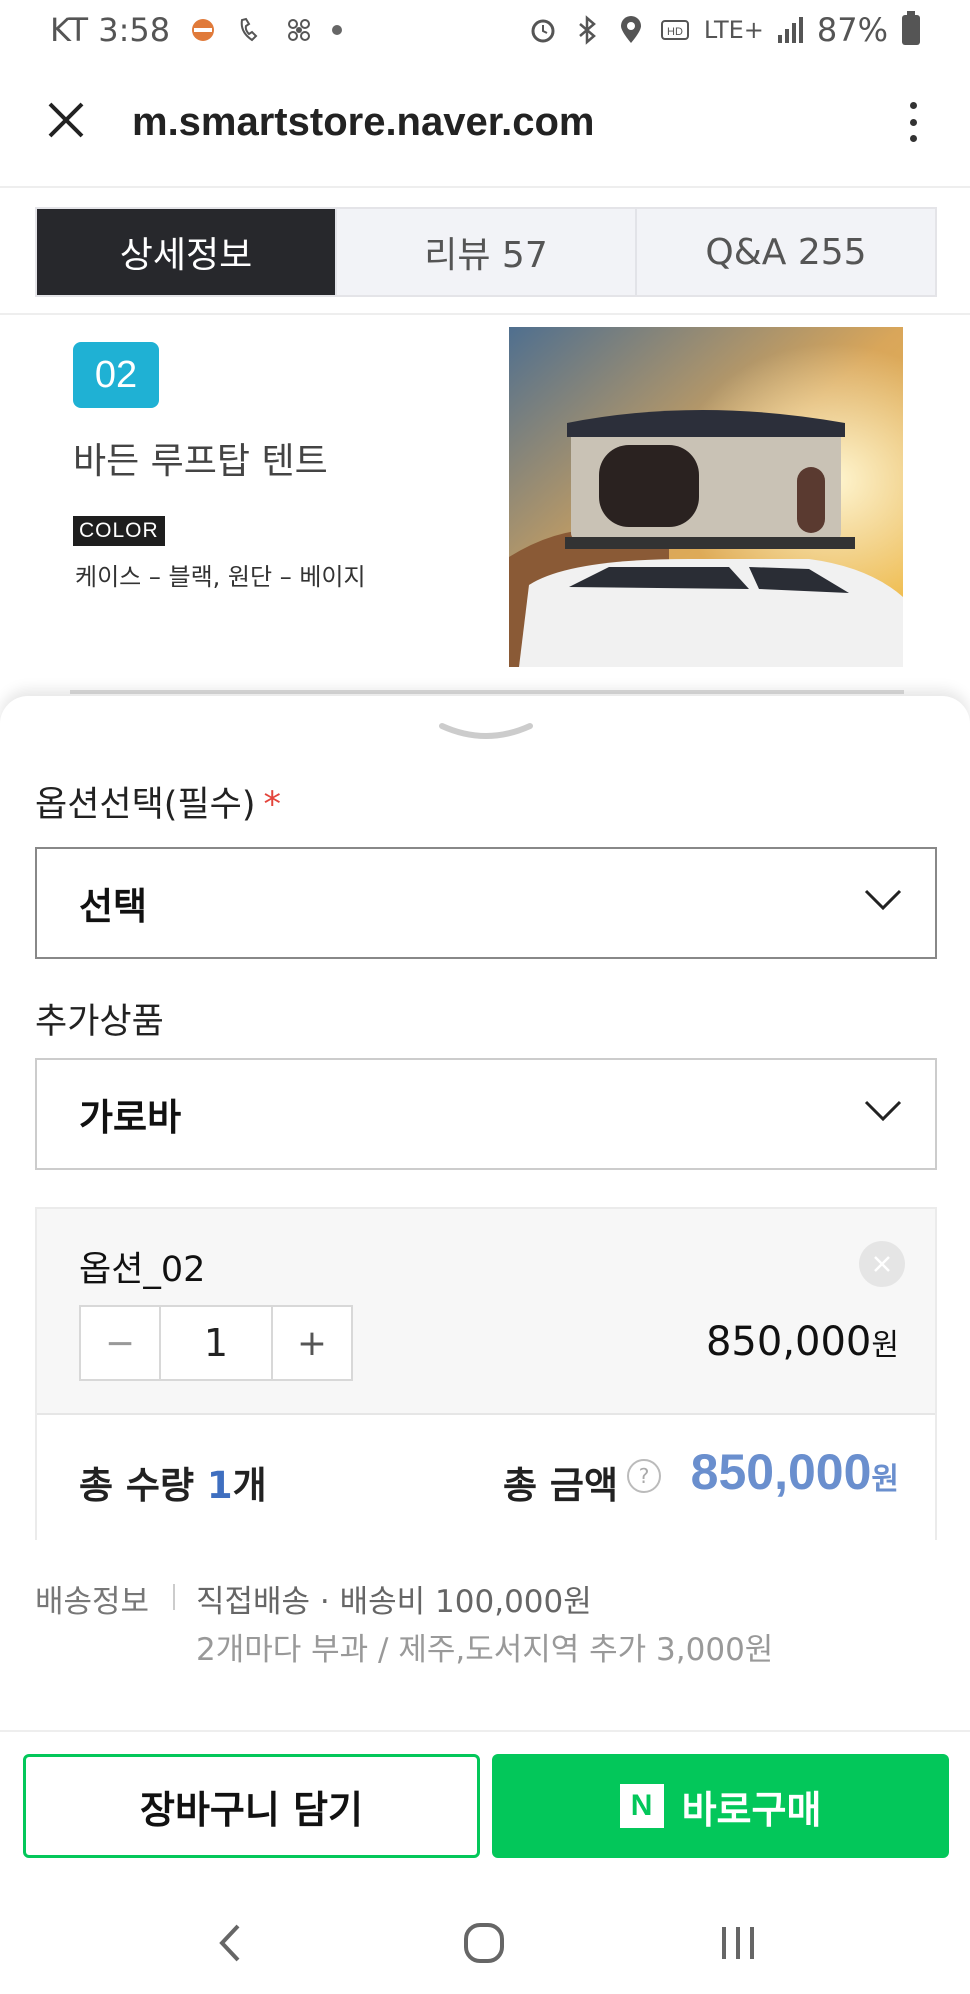 This screenshot has height=1994, width=970. Describe the element at coordinates (486, 1477) in the screenshot. I see `totals-row: 총 수량 1개 총 금액 ? 850,000원` at that location.